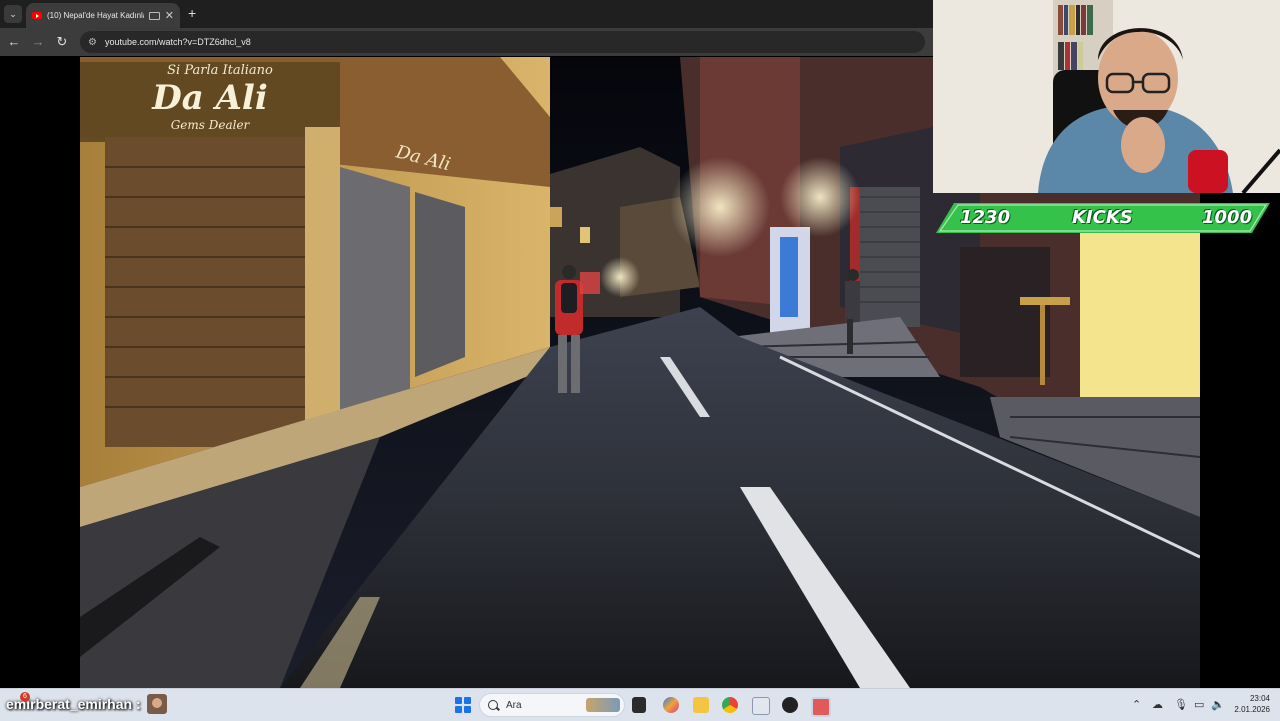 The width and height of the screenshot is (1280, 721). What do you see at coordinates (1218, 705) in the screenshot?
I see `volume-icon: 🔈` at bounding box center [1218, 705].